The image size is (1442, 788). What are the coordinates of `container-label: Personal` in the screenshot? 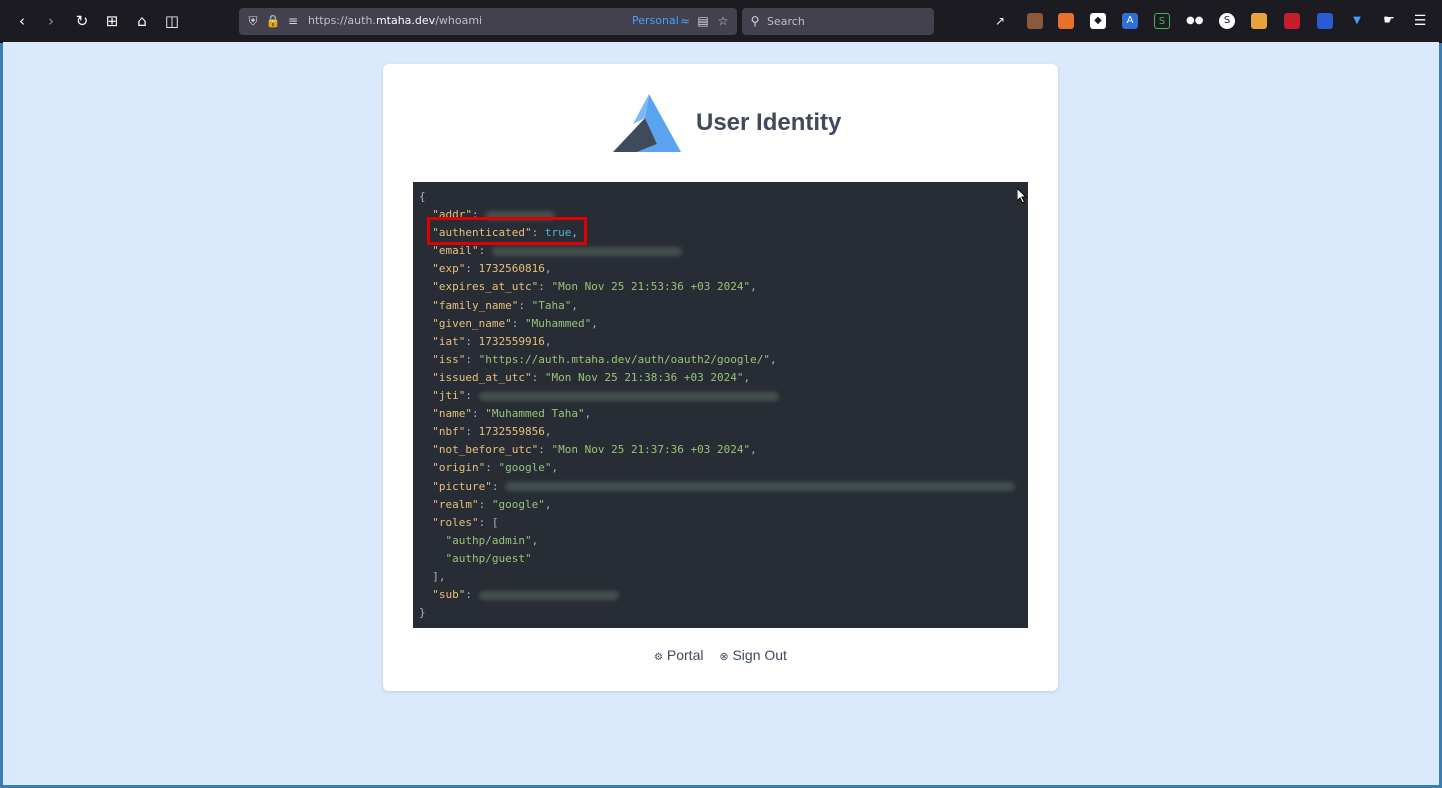 It's located at (655, 20).